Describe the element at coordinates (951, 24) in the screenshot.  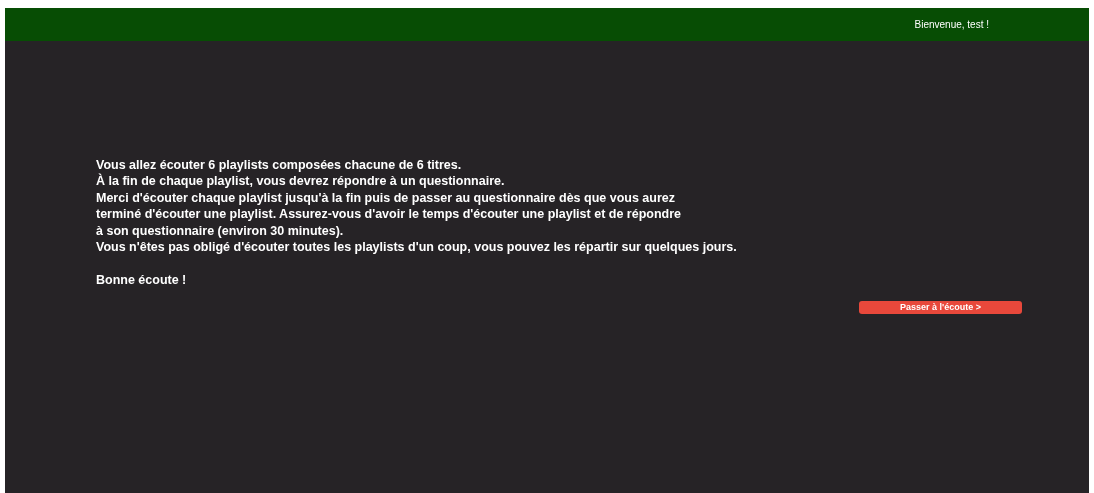
I see `welcome-text: Bienvenue, test !` at that location.